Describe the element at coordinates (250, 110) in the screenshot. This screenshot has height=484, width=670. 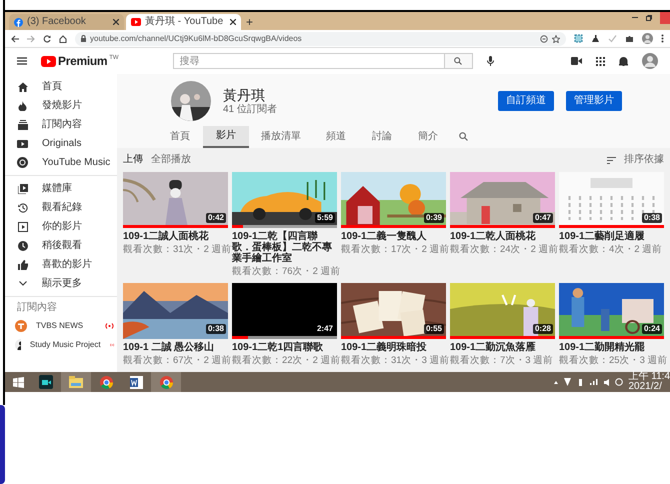
I see `subscriber-count: 41 位訂閱者` at that location.